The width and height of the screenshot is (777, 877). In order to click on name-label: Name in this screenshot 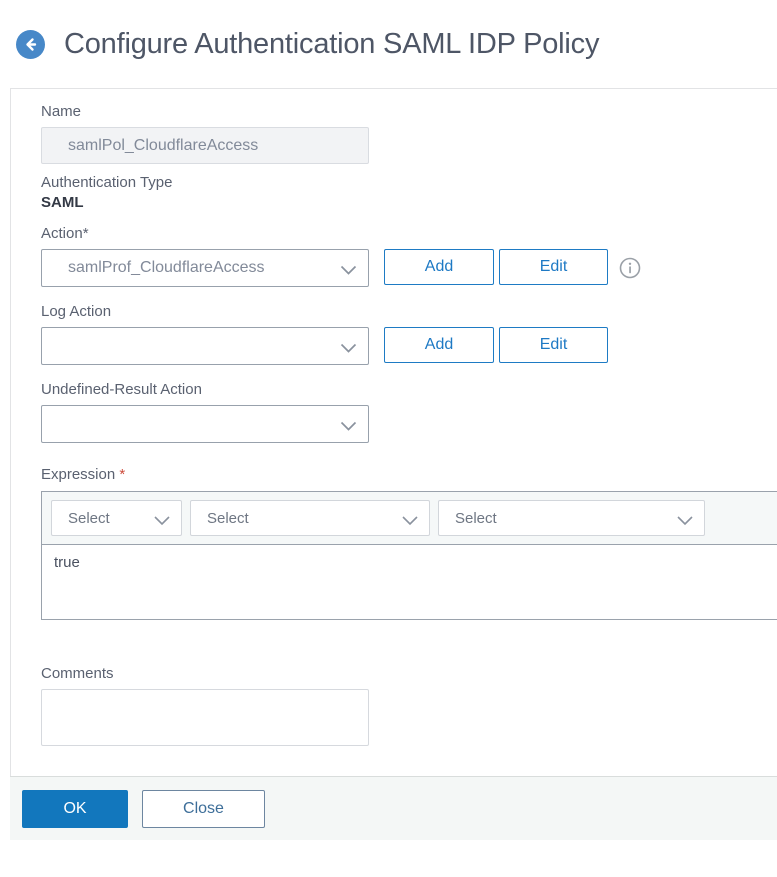, I will do `click(61, 111)`.